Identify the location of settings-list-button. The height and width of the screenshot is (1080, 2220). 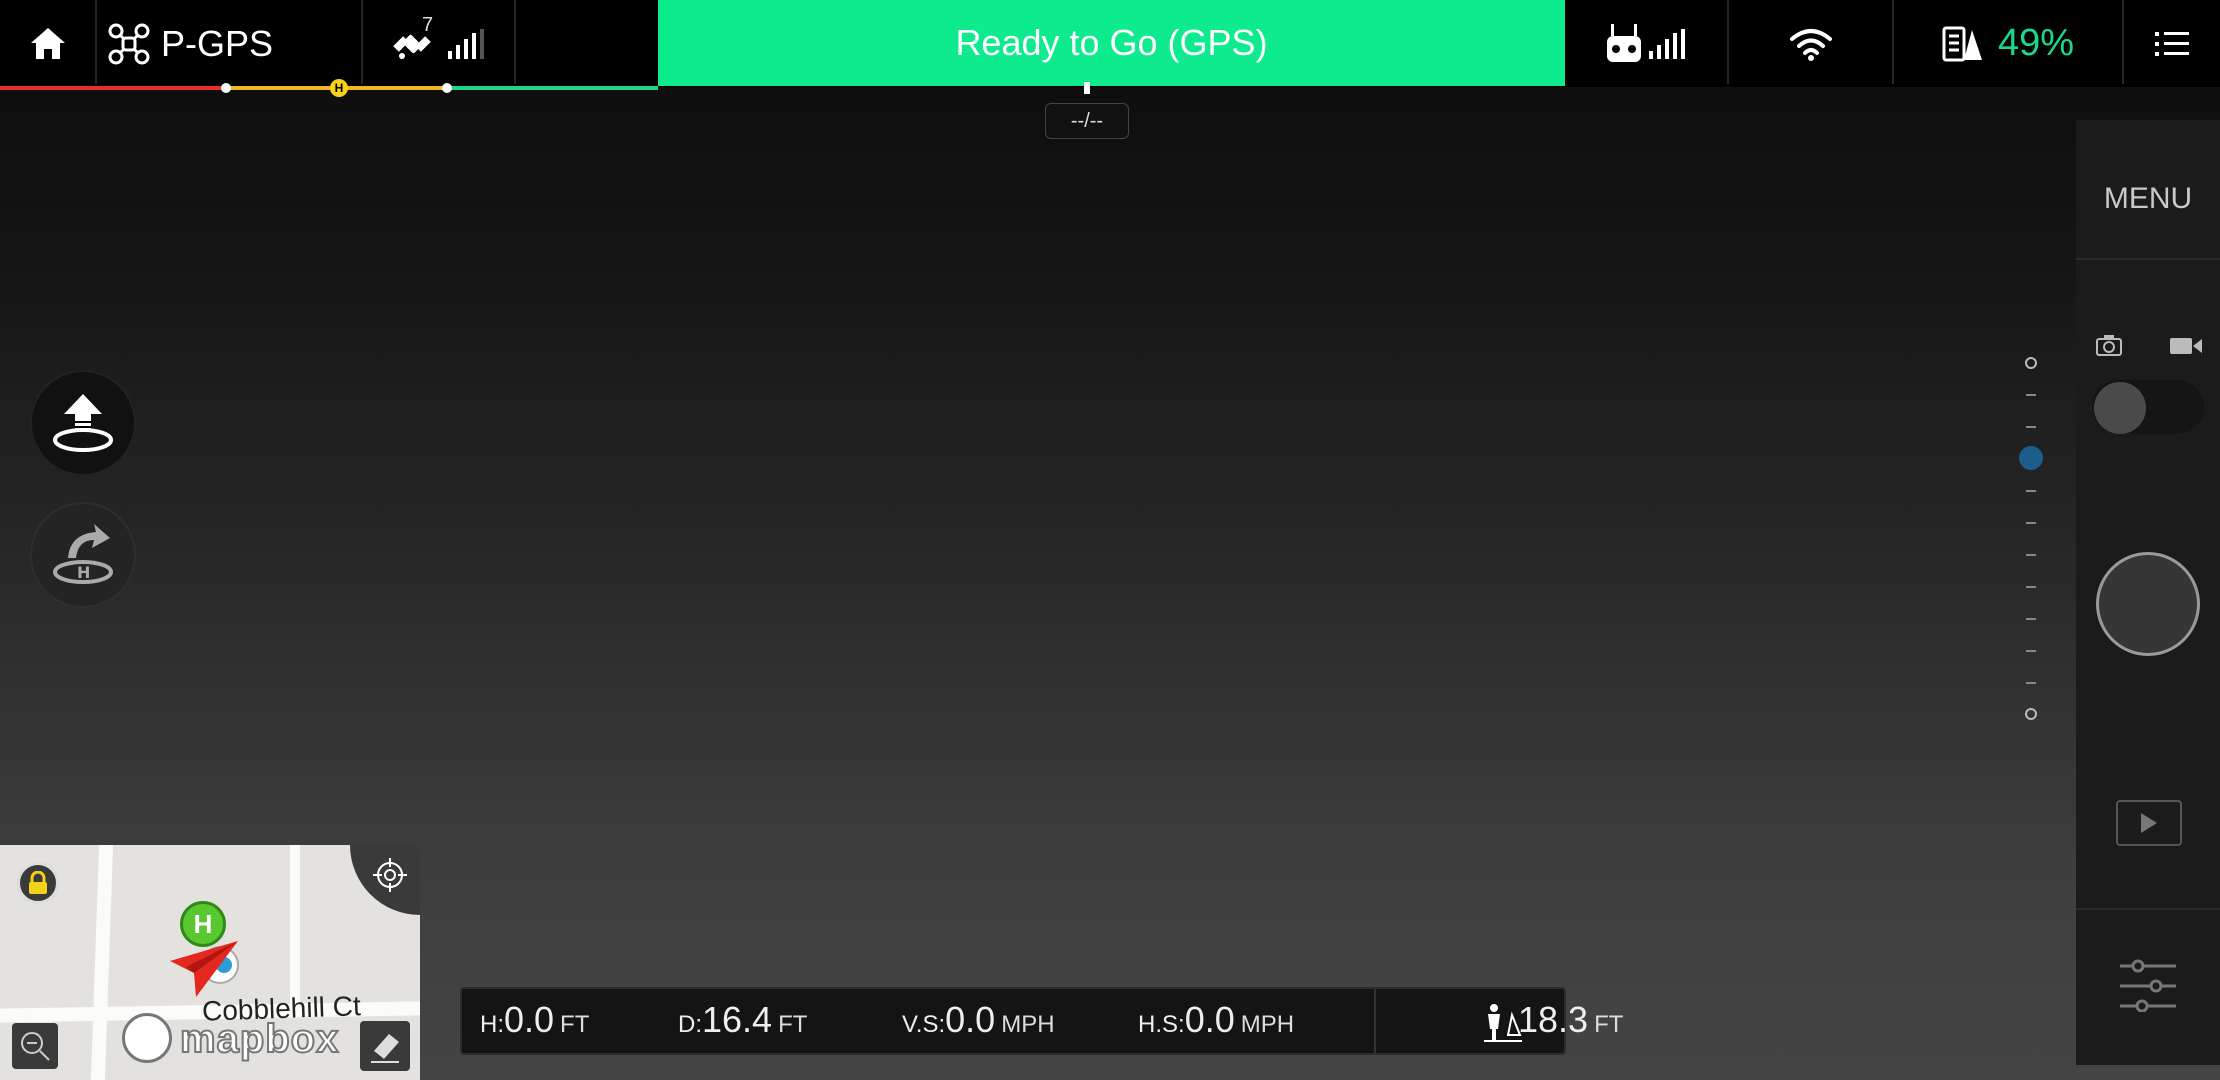
(2172, 43).